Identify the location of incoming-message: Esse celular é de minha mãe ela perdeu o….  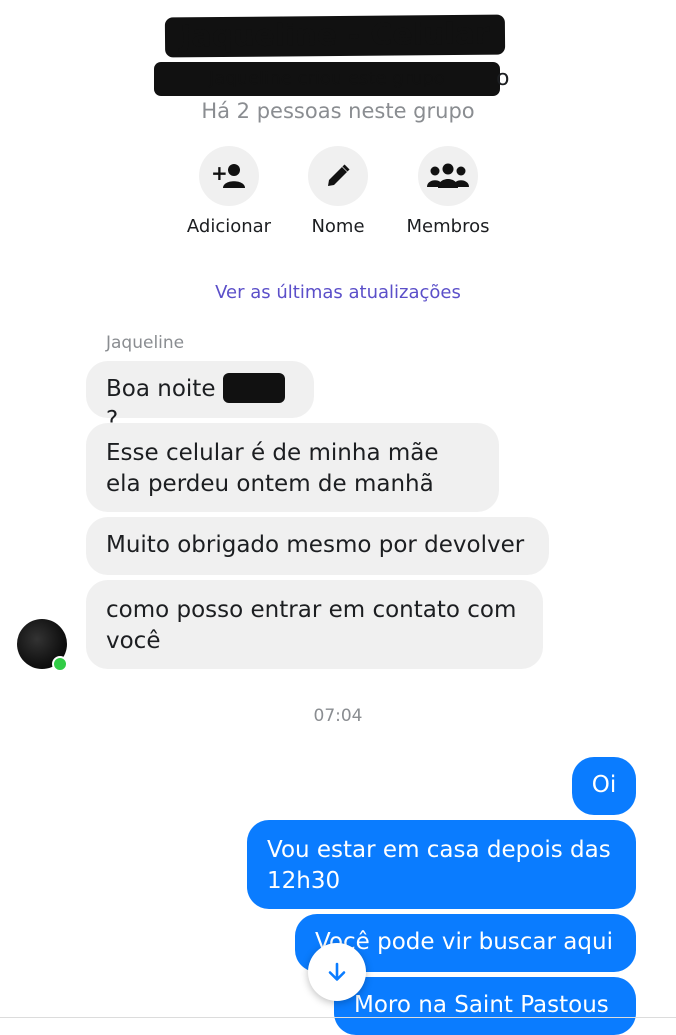
(292, 467).